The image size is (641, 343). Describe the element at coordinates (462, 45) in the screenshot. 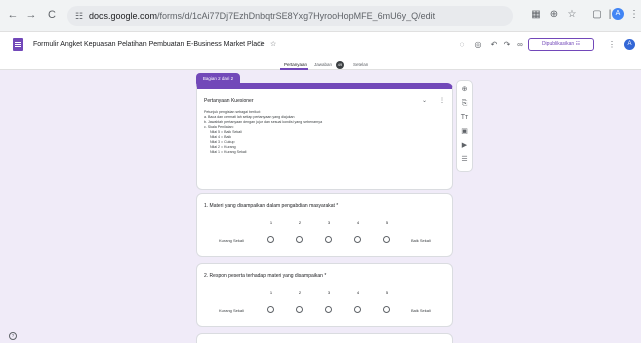

I see `customize-theme-icon: ◌` at that location.